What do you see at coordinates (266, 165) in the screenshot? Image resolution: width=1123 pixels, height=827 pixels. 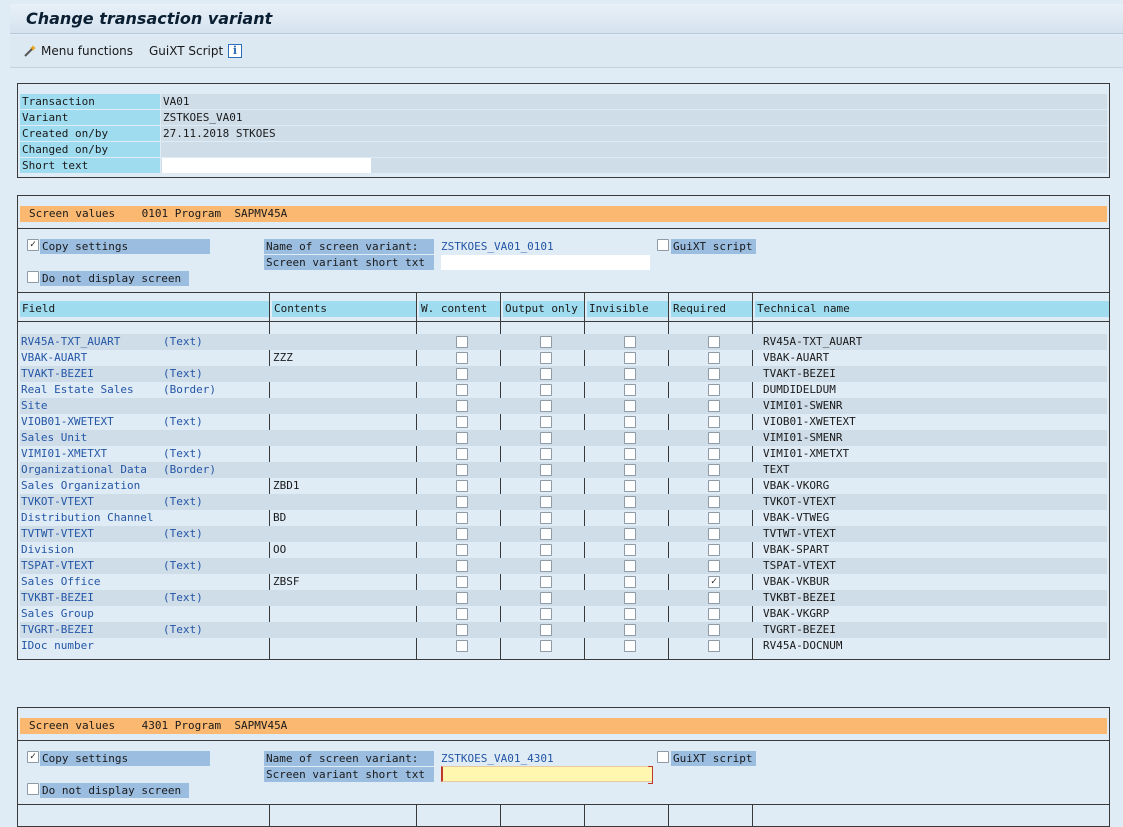 I see `short-text-input` at bounding box center [266, 165].